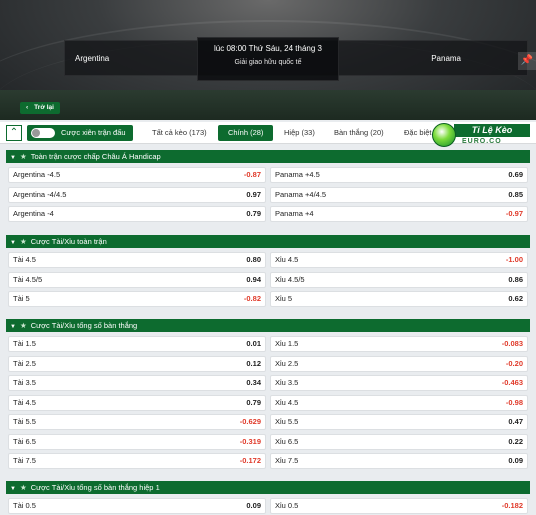  I want to click on logo-subtext: EURO.CO, so click(482, 141).